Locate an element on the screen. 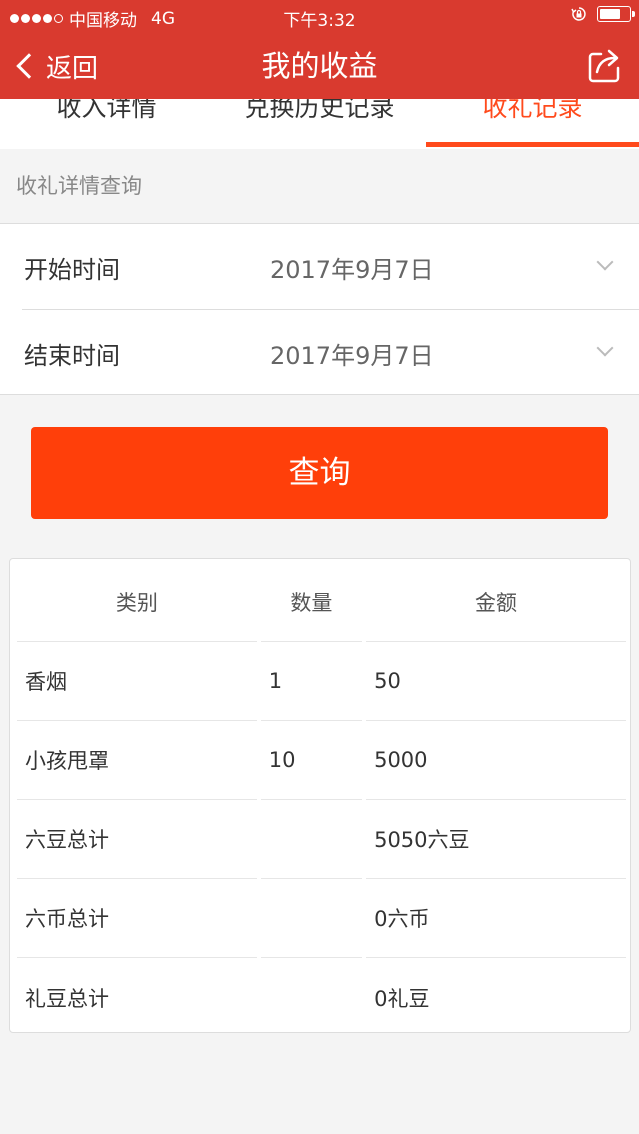 The image size is (639, 1134). cell-quantity: 1 is located at coordinates (311, 681).